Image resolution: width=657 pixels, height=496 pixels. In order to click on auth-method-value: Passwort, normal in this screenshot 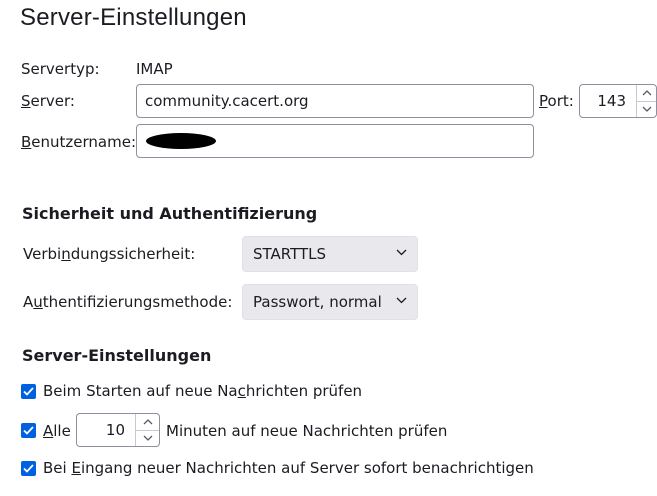, I will do `click(317, 302)`.